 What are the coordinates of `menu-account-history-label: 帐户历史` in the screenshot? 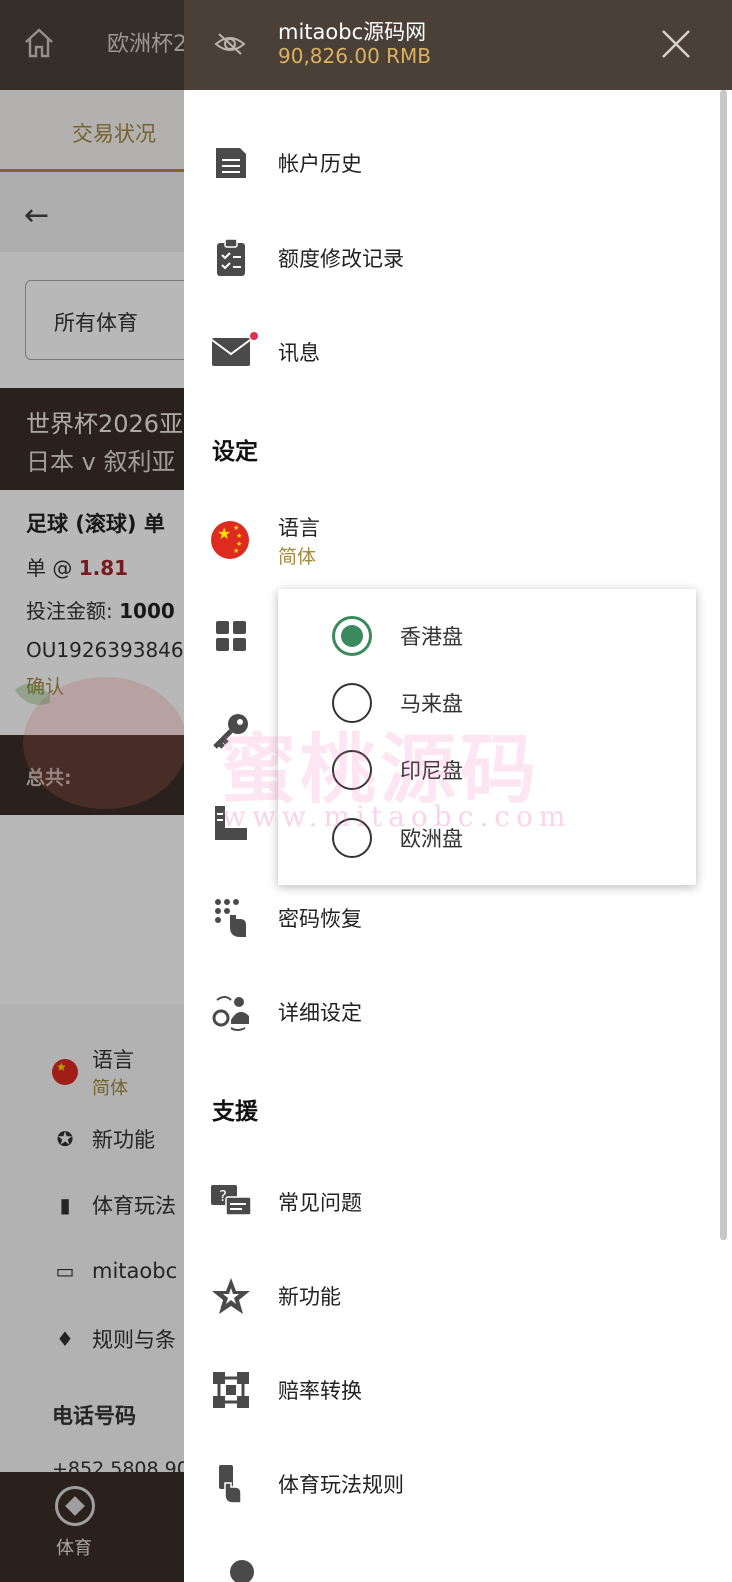 It's located at (320, 164).